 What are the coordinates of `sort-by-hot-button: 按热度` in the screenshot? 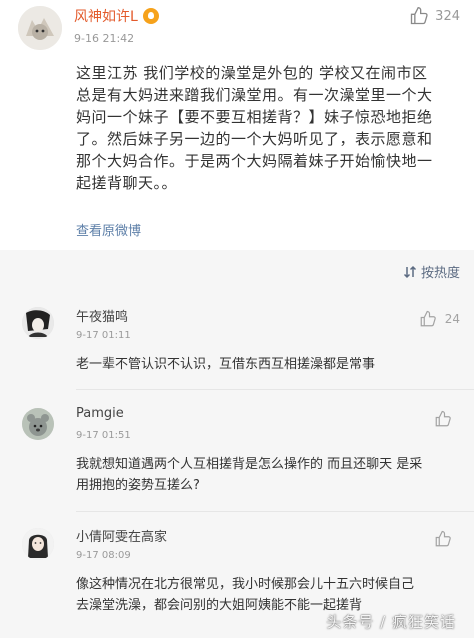 It's located at (431, 271).